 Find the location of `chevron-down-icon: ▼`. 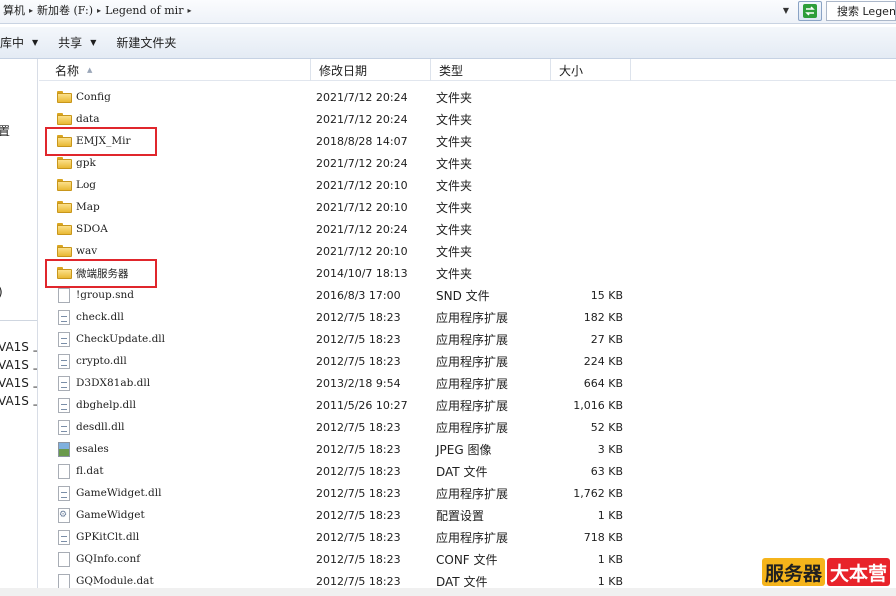

chevron-down-icon: ▼ is located at coordinates (93, 42).